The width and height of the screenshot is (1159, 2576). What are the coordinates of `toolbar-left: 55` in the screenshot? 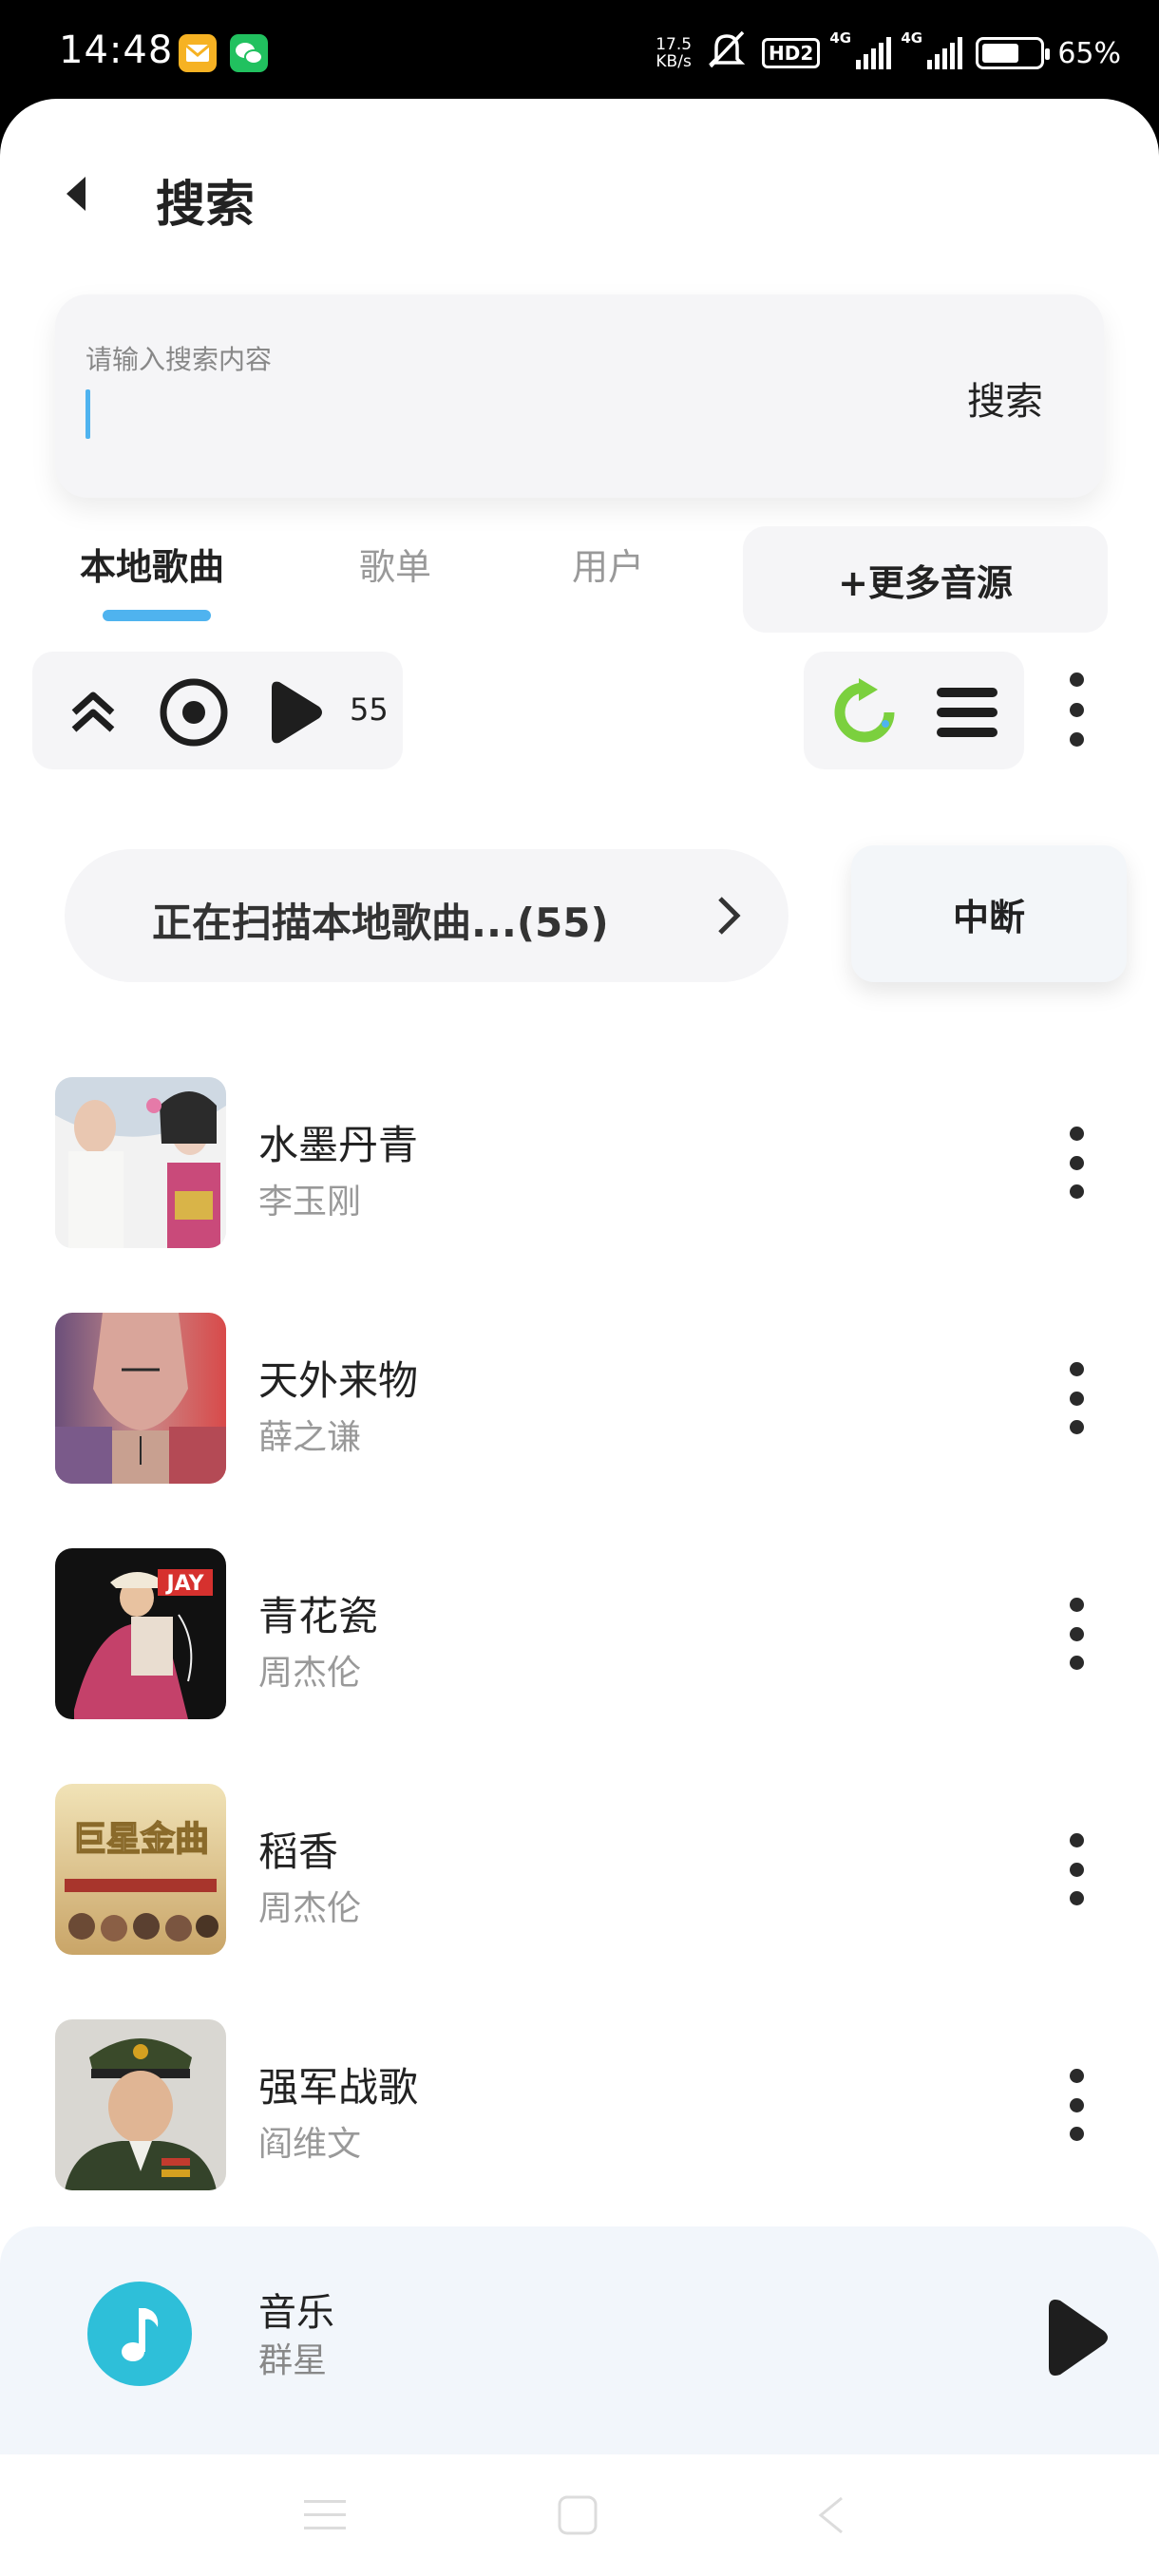 It's located at (217, 710).